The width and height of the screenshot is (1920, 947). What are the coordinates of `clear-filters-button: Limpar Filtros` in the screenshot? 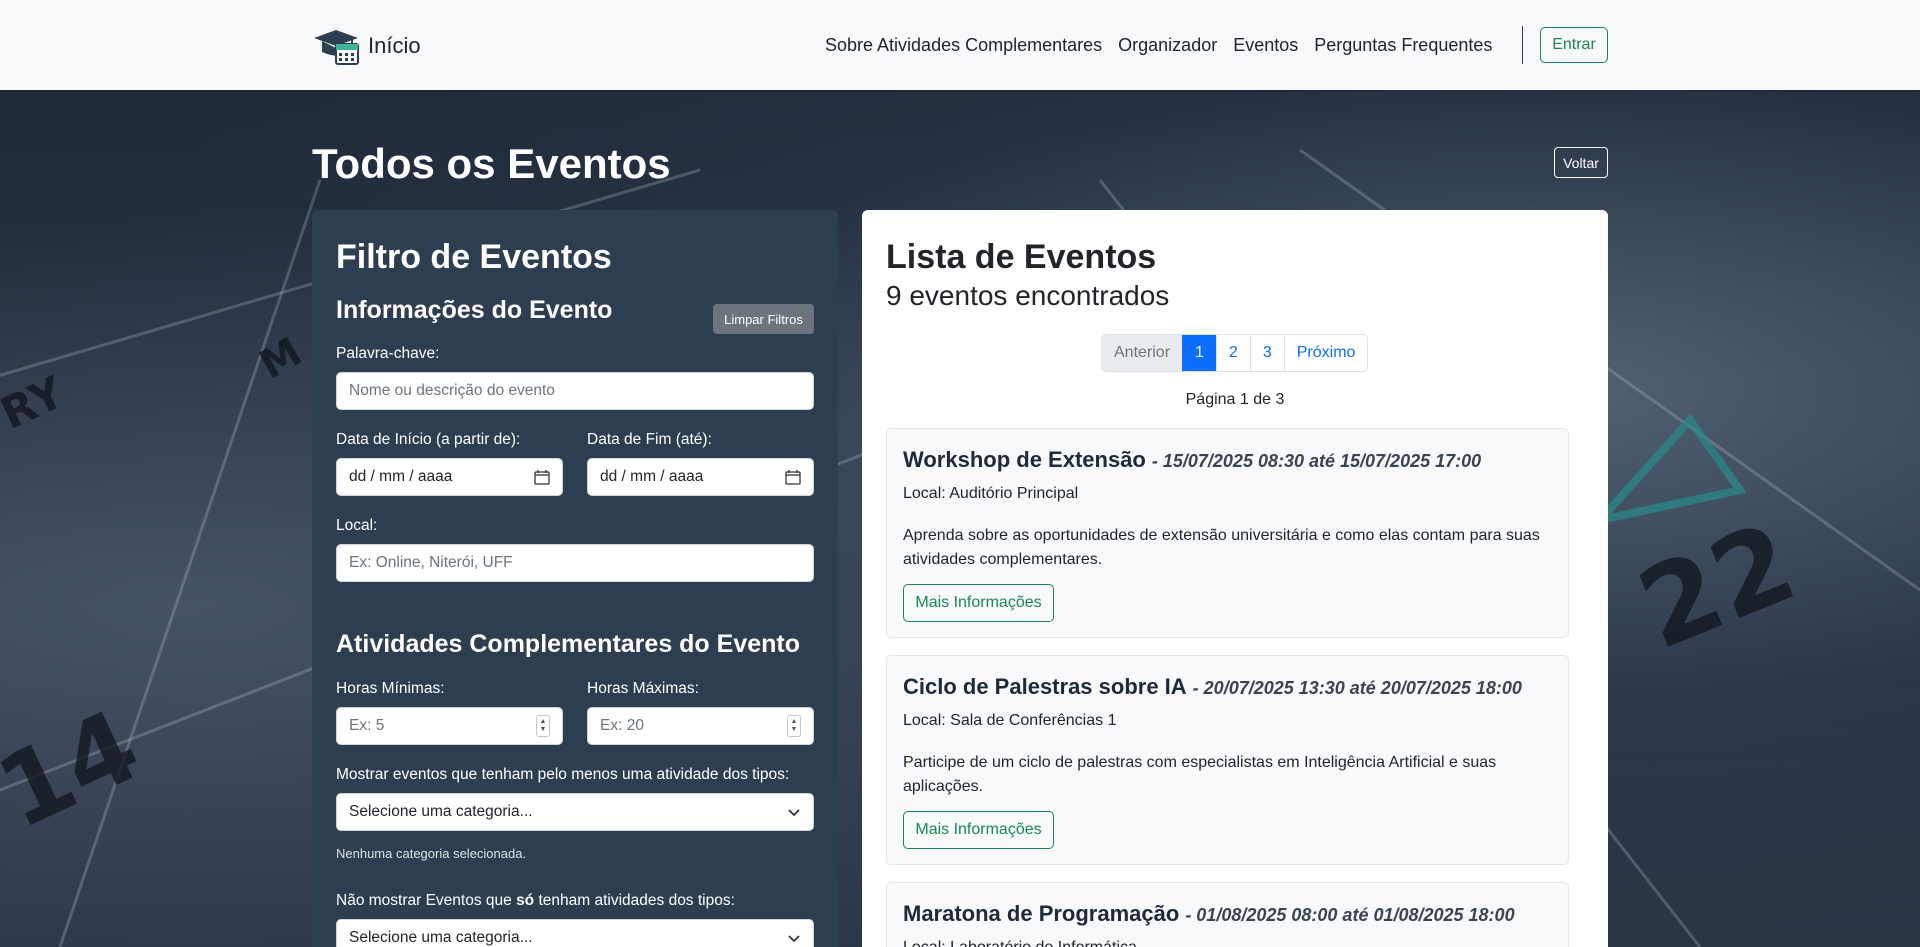 It's located at (763, 319).